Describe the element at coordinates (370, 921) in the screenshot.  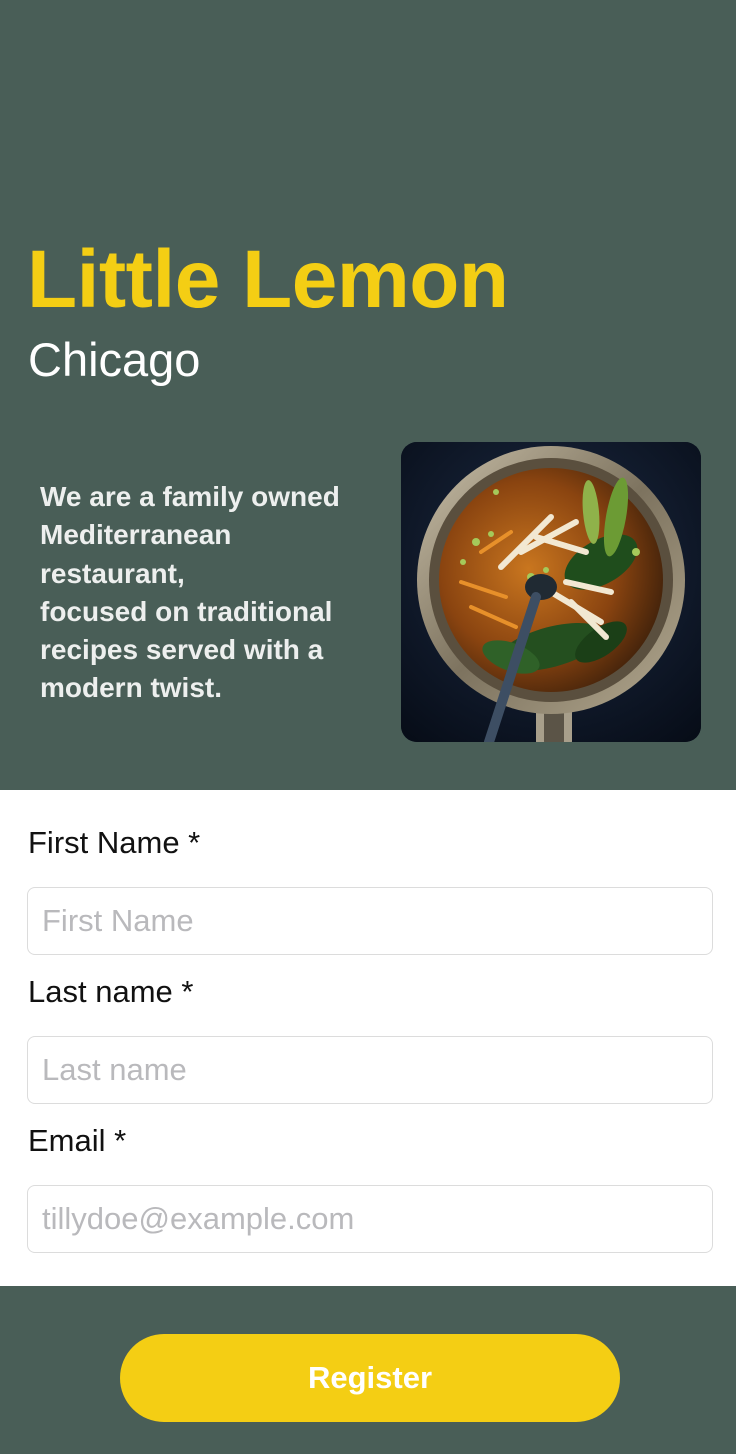
I see `first-name-input` at that location.